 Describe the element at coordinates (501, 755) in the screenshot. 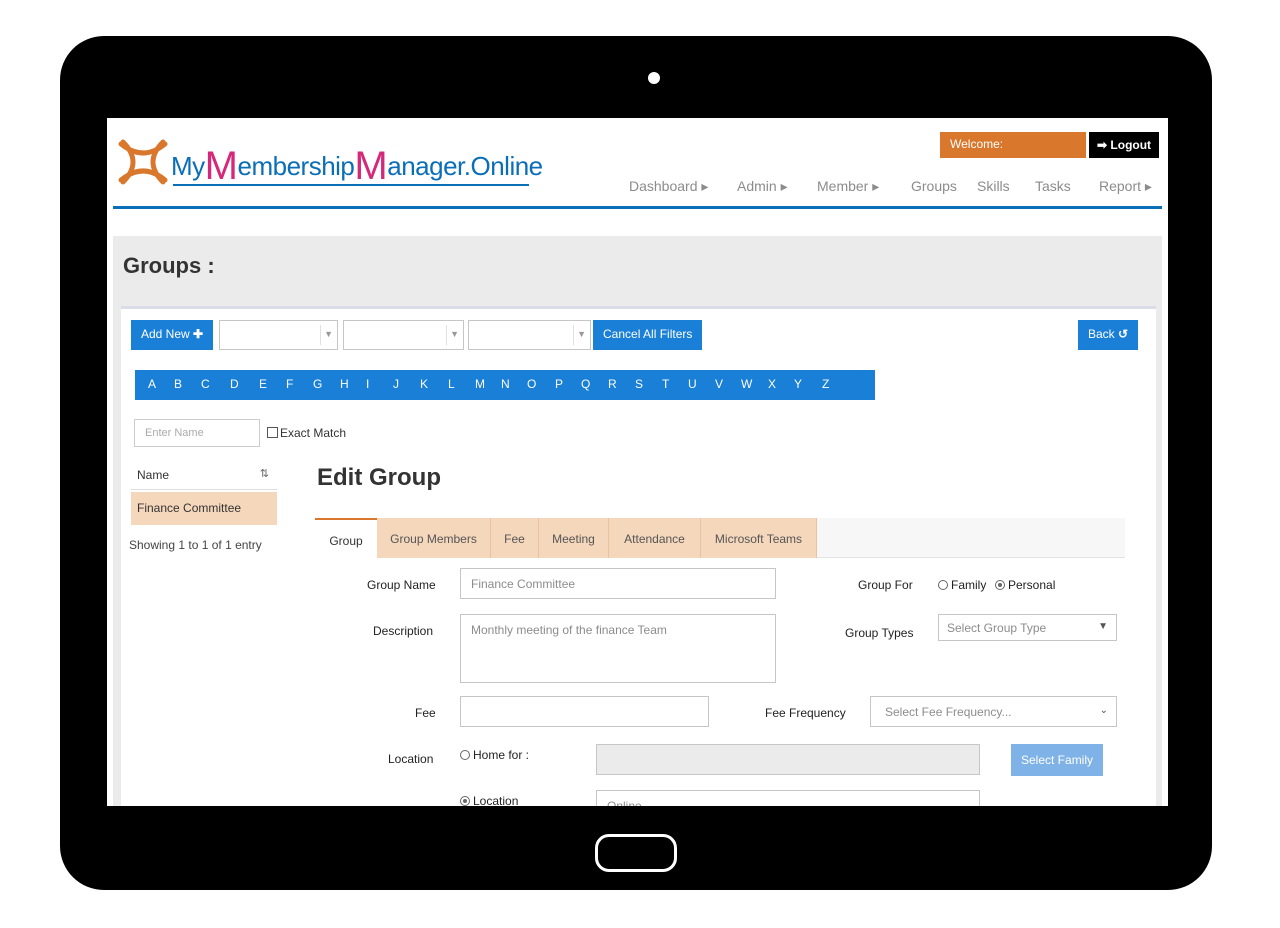

I see `home-for-label: Home for :` at that location.